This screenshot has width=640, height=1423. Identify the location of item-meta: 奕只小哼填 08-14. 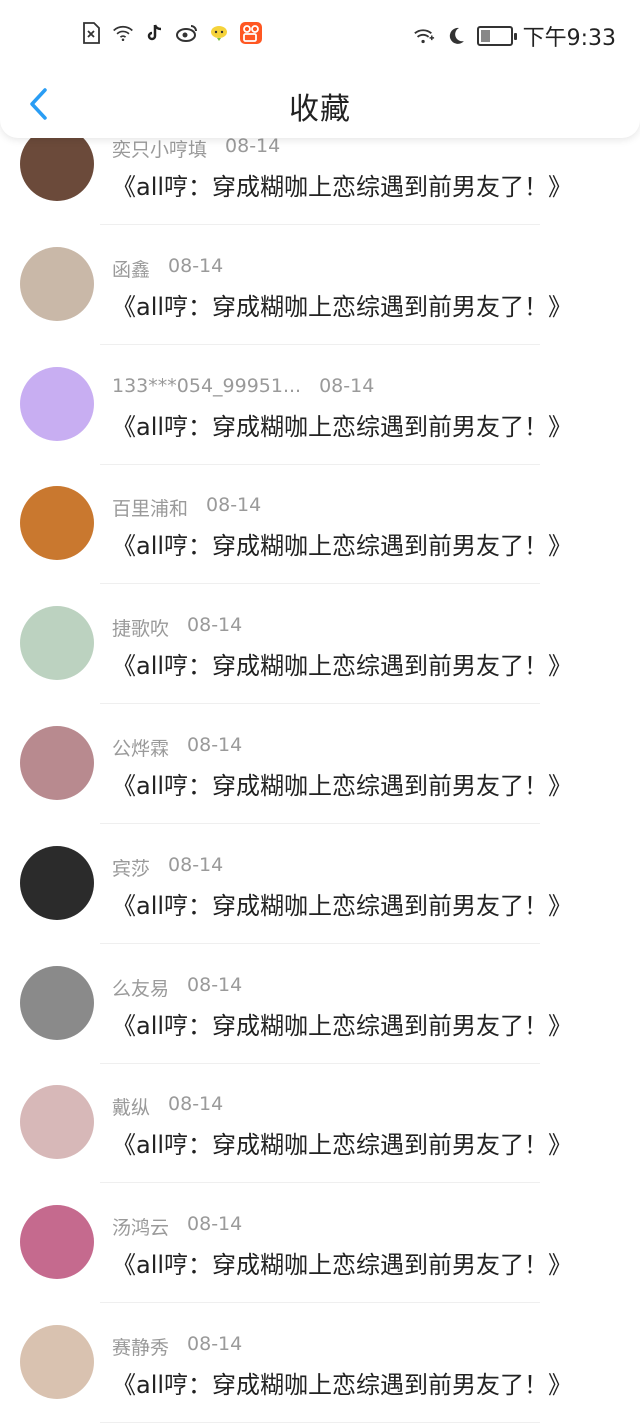
(196, 148).